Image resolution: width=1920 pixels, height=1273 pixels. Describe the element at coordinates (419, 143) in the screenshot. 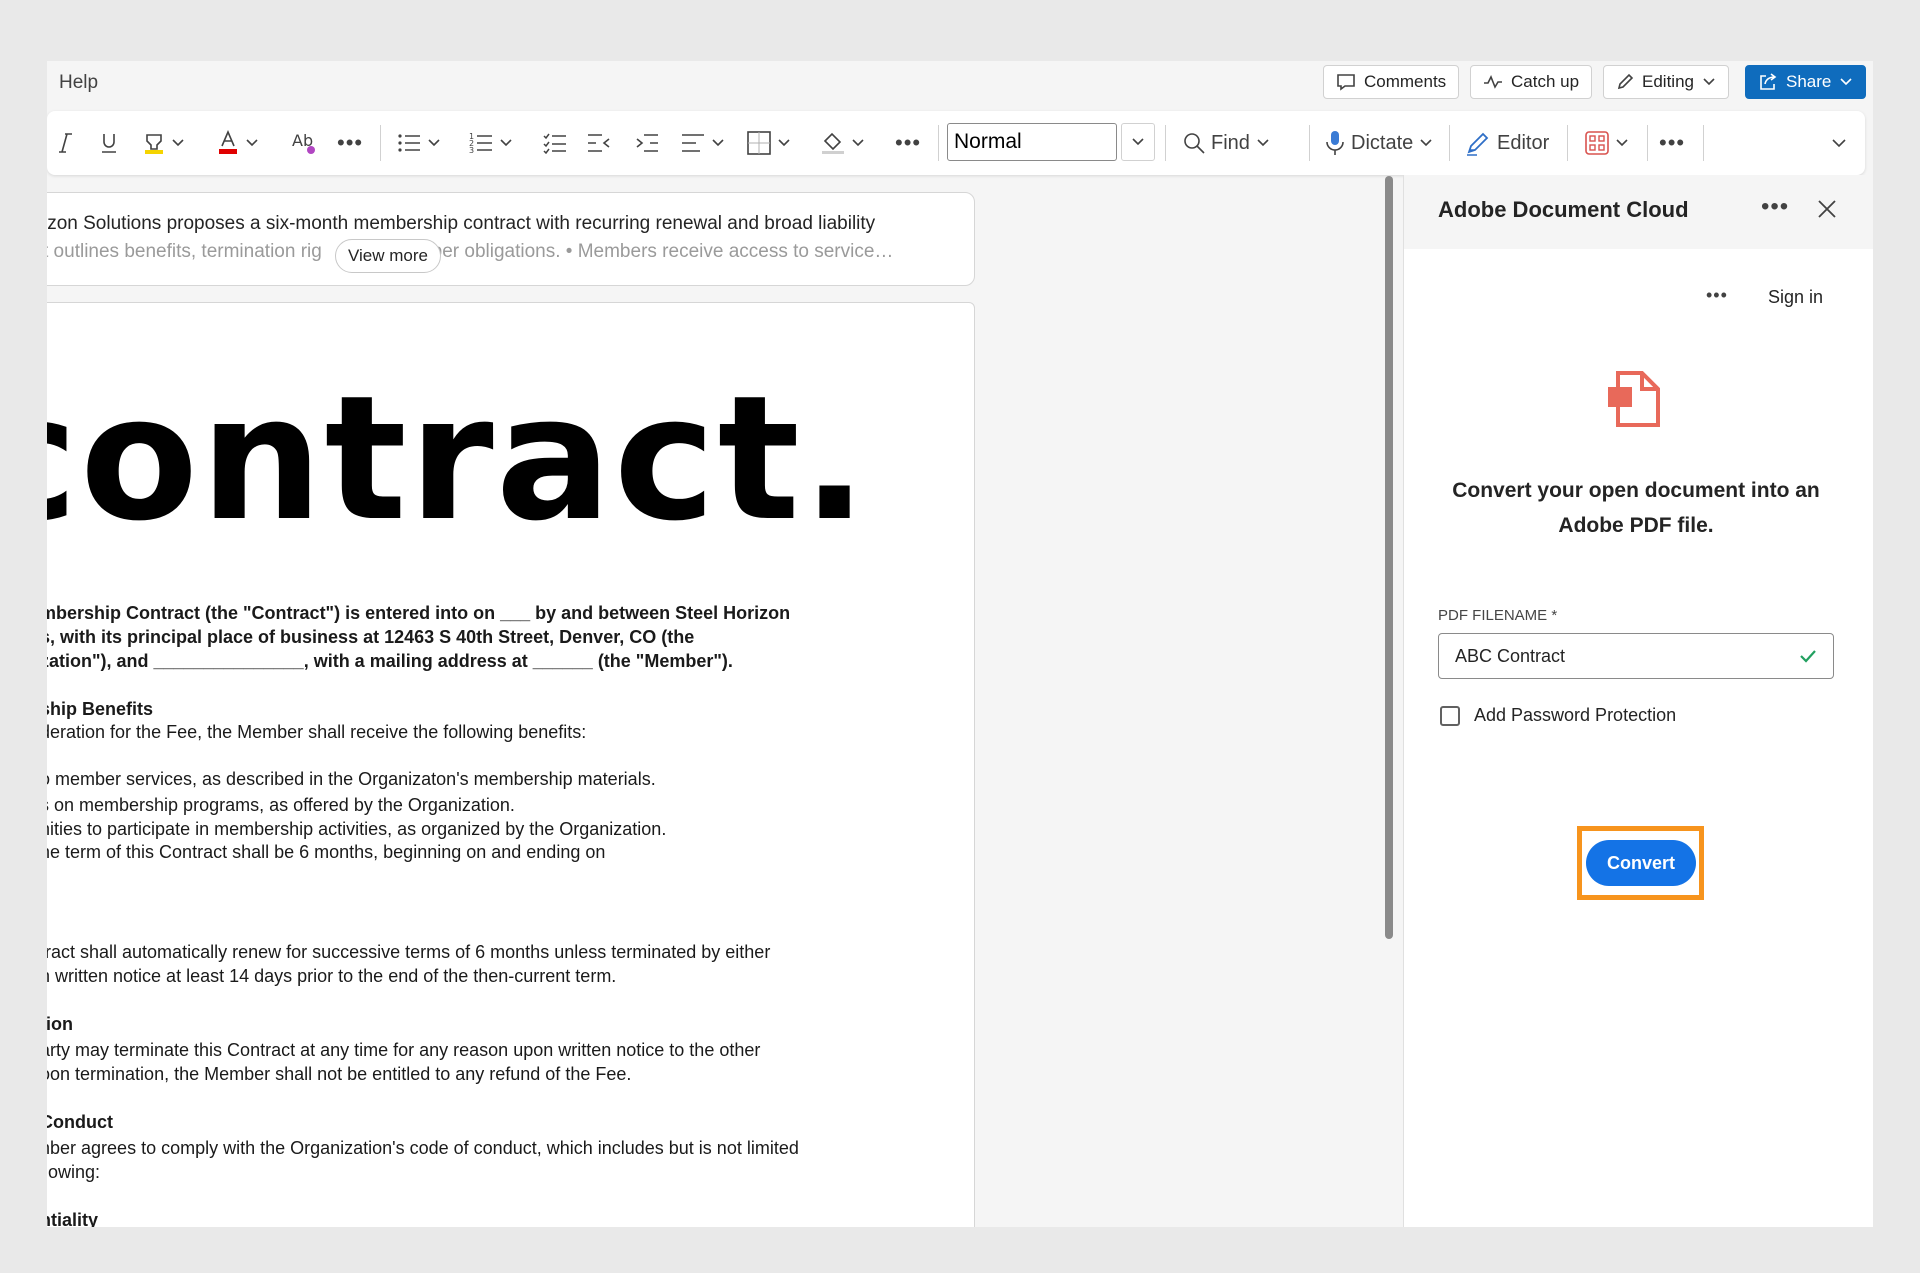

I see `bullets-button` at that location.